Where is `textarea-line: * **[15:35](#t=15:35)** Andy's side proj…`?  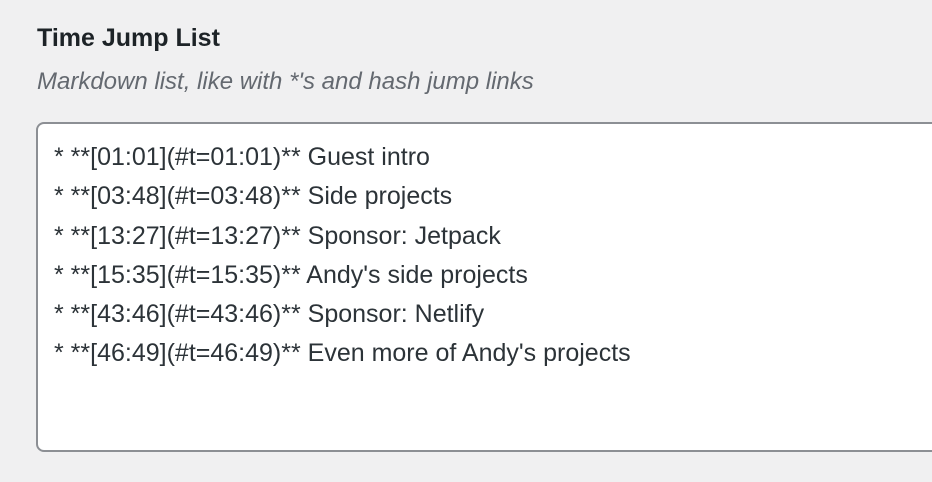
textarea-line: * **[15:35](#t=15:35)** Andy's side proj… is located at coordinates (291, 274).